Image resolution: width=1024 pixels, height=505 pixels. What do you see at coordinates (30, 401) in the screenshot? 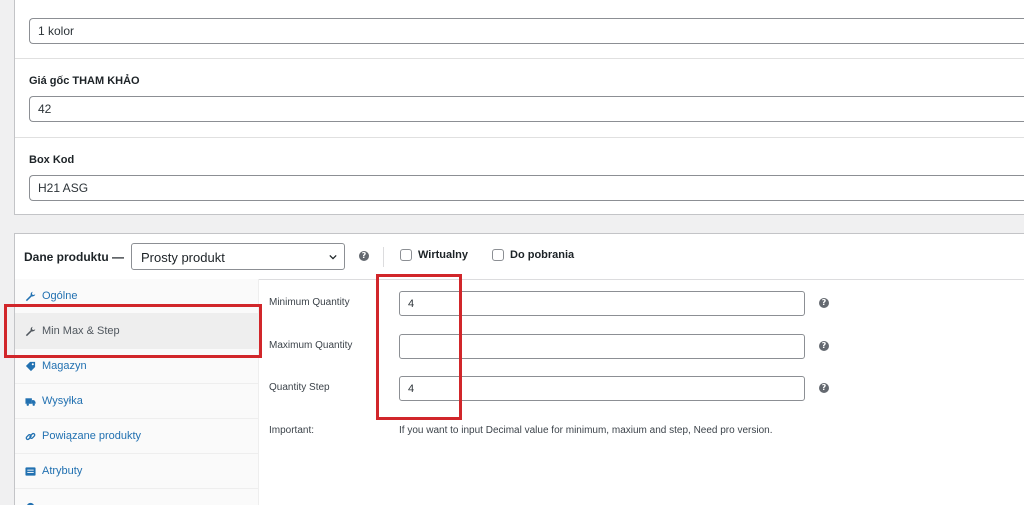
I see `truck-icon` at bounding box center [30, 401].